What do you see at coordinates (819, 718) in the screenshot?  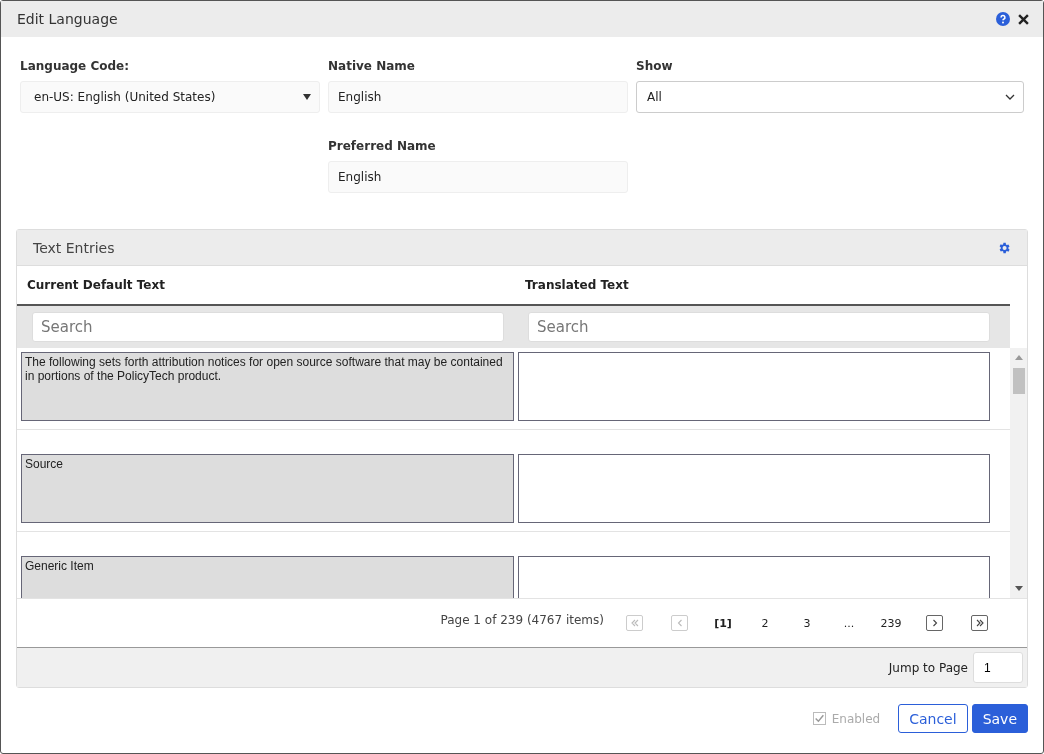 I see `checkmark-icon` at bounding box center [819, 718].